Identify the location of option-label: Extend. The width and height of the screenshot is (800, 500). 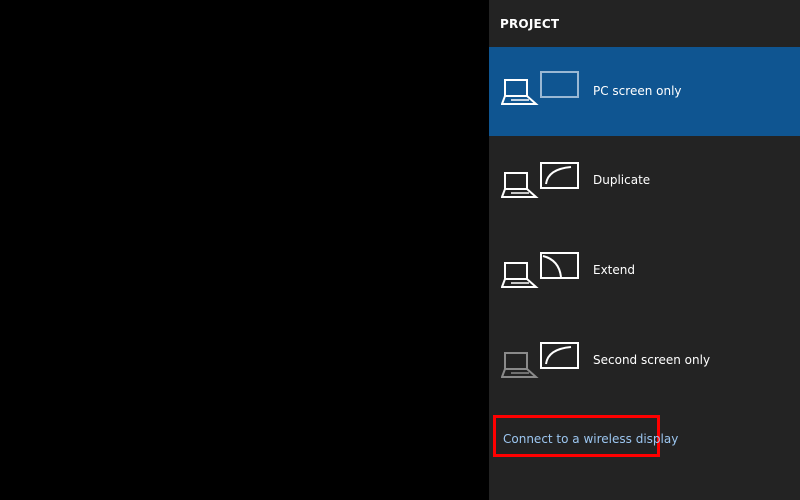
(614, 270).